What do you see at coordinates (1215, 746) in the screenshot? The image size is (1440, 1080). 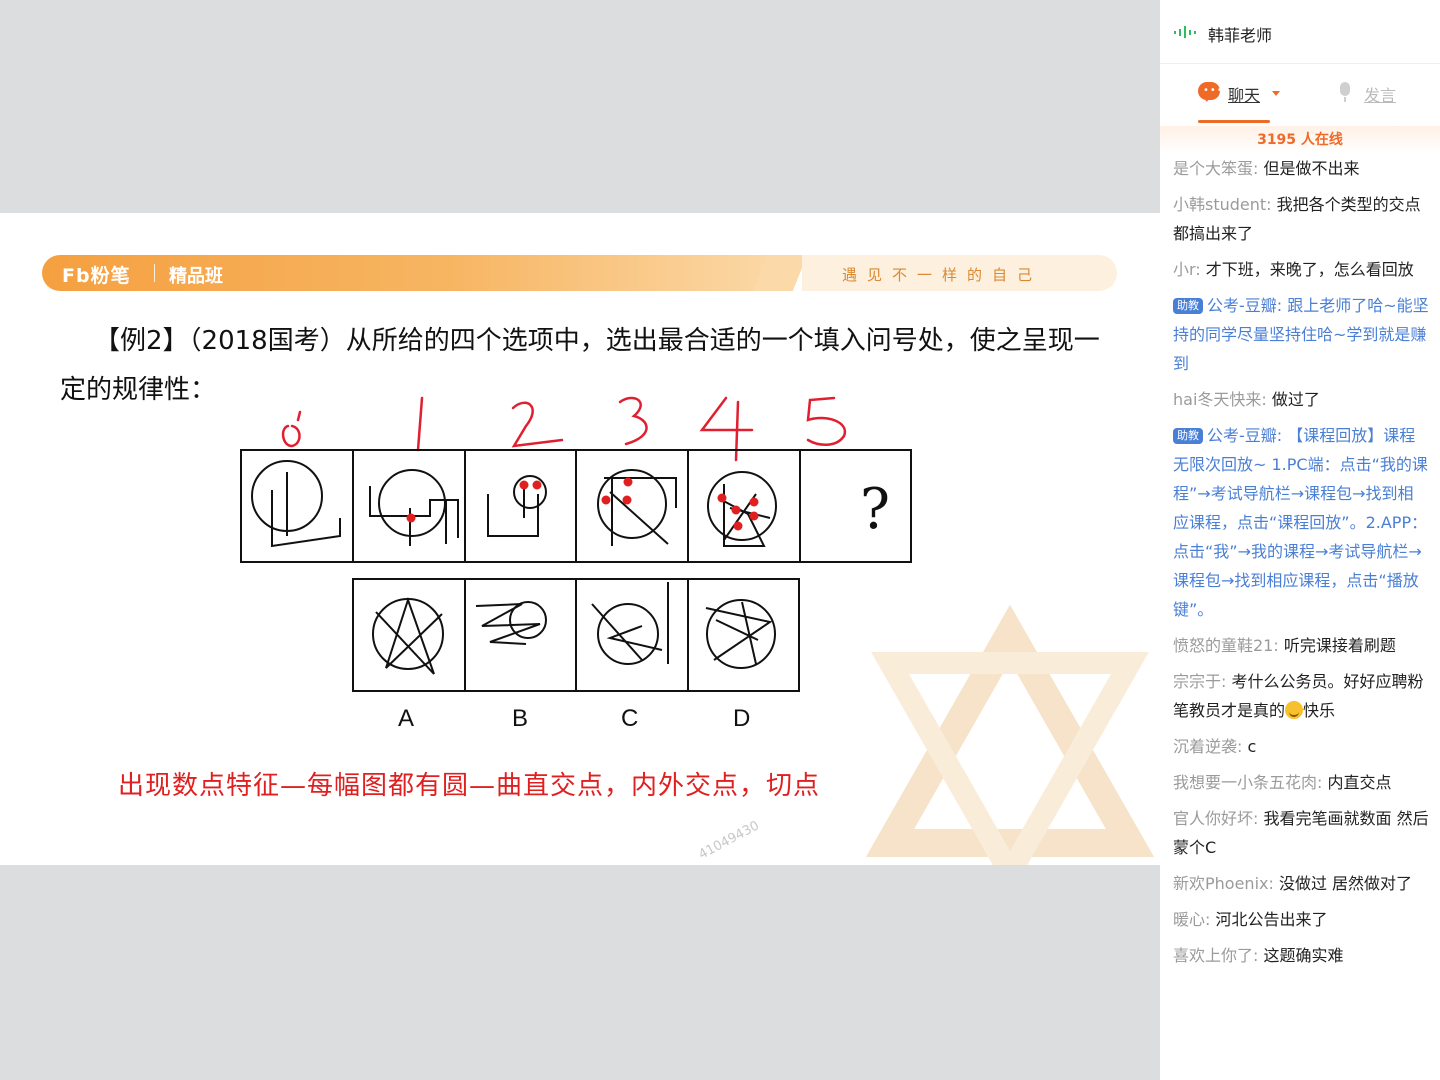 I see `chat-message: 沉着逆袭: c` at bounding box center [1215, 746].